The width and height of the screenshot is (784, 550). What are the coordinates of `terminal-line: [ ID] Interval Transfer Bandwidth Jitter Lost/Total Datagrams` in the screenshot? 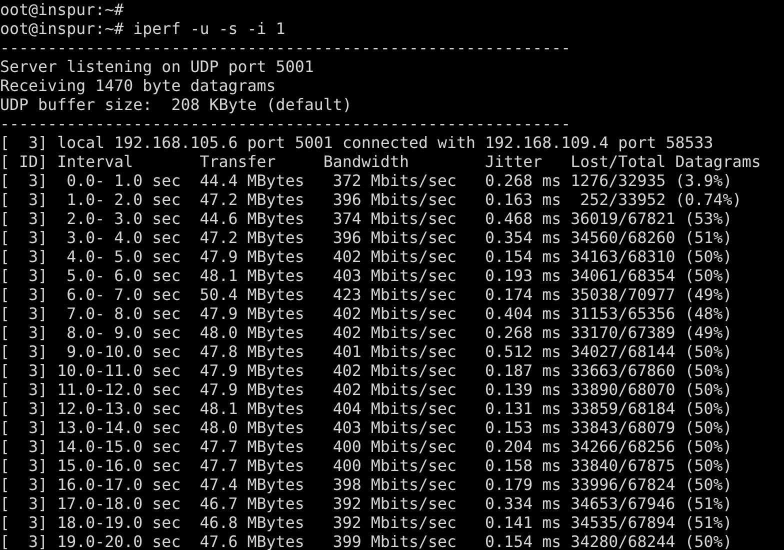 It's located at (380, 161).